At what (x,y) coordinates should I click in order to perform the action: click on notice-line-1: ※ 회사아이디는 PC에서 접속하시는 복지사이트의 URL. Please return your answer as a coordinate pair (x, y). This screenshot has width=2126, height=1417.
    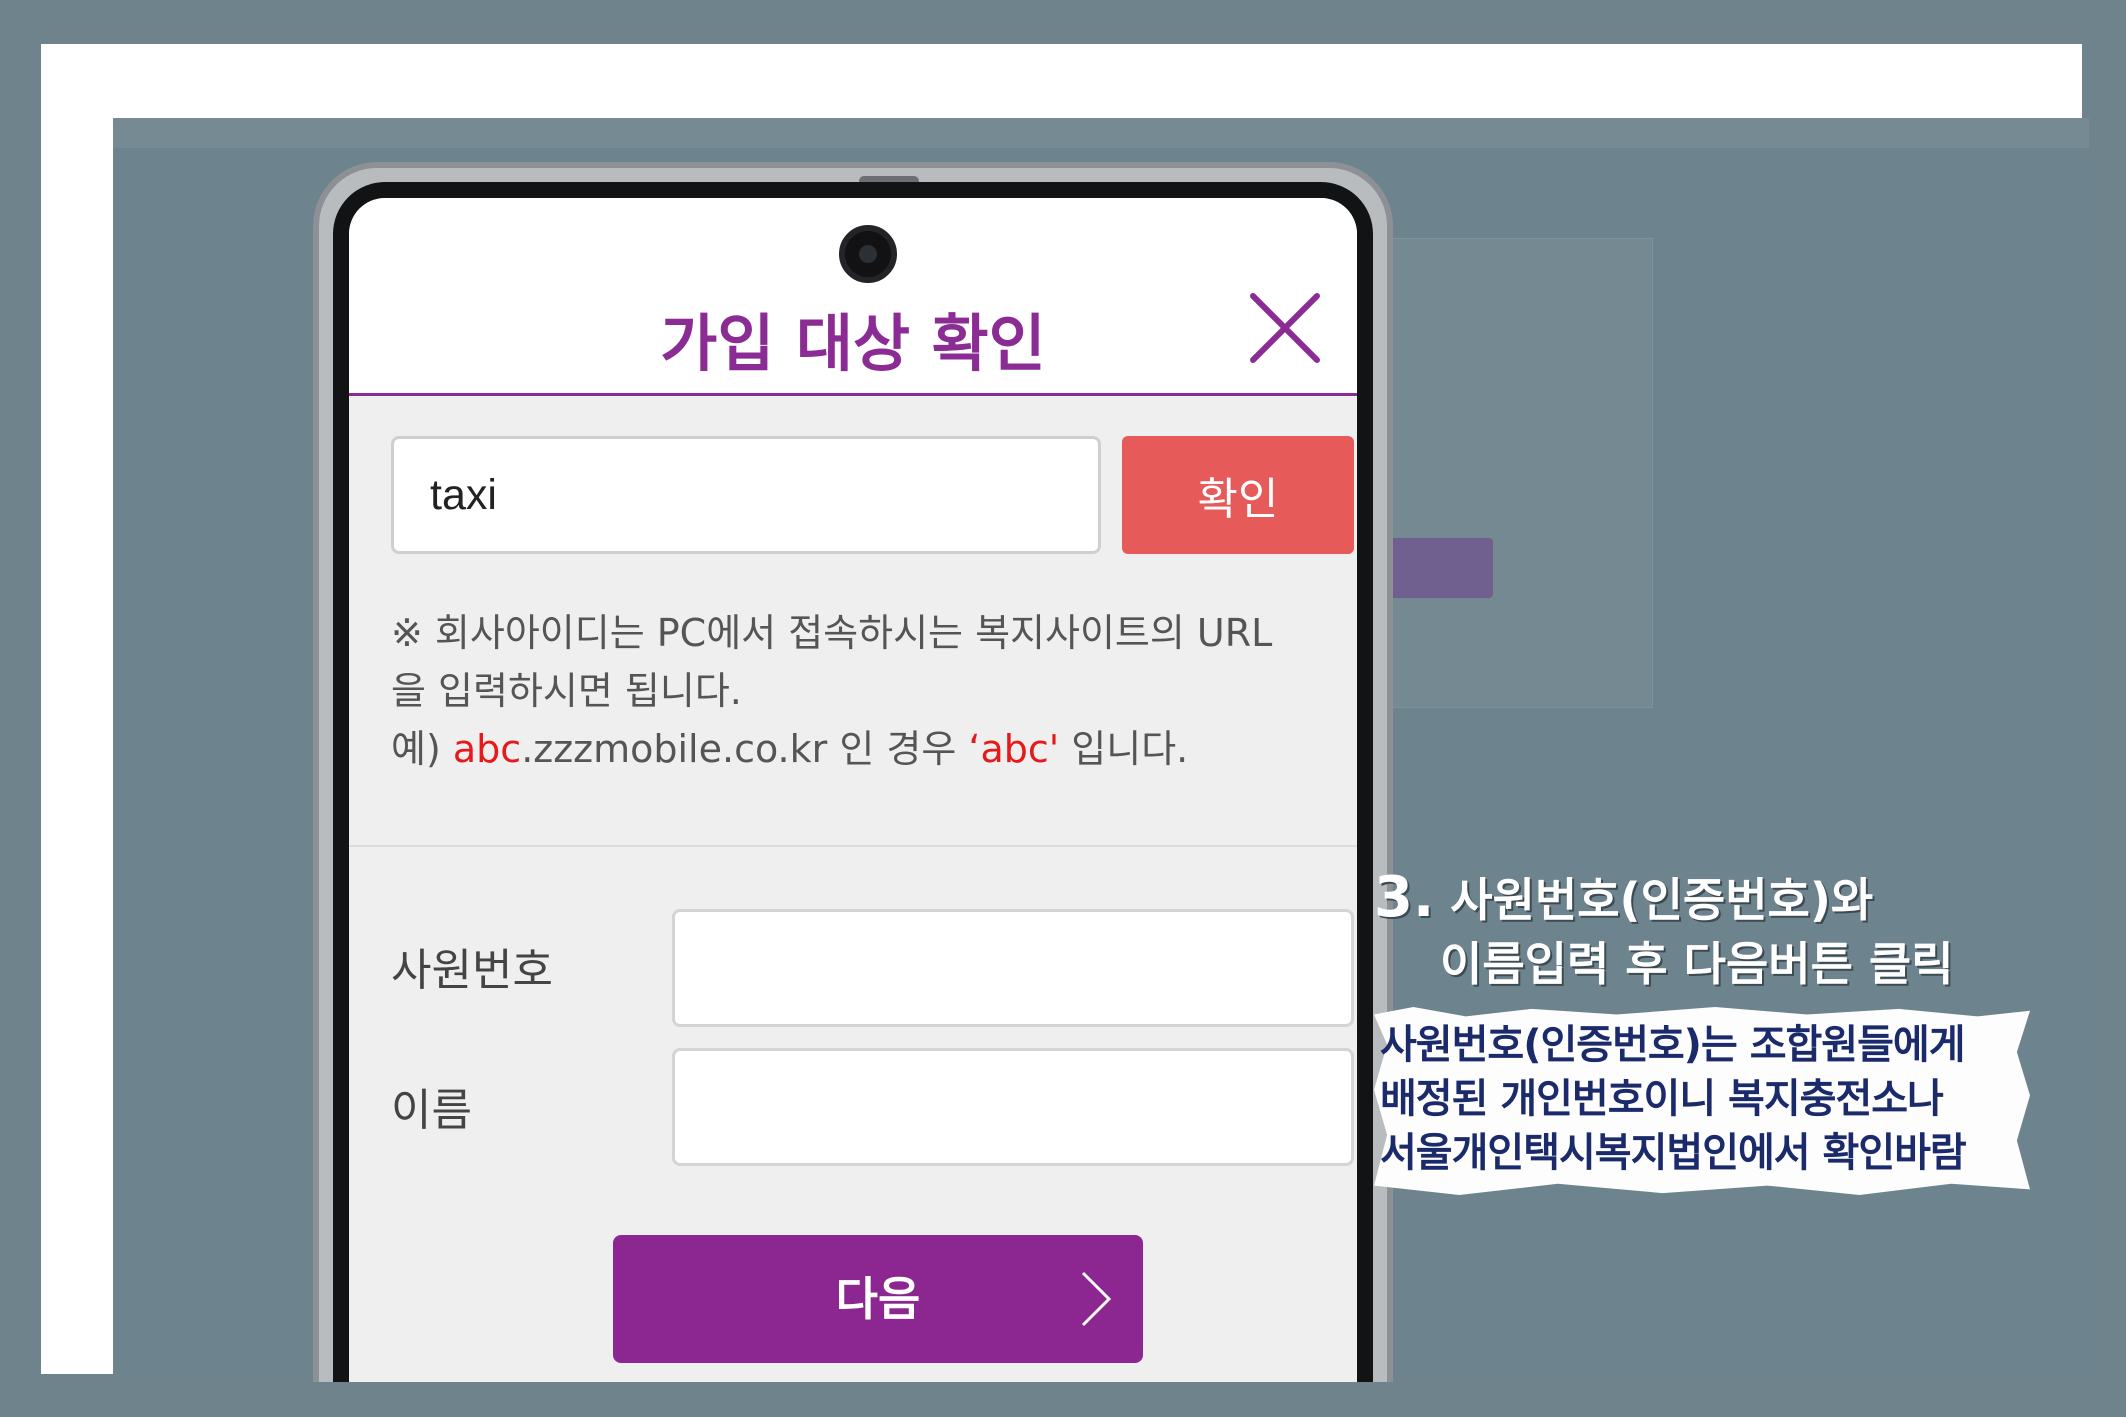
    Looking at the image, I should click on (832, 633).